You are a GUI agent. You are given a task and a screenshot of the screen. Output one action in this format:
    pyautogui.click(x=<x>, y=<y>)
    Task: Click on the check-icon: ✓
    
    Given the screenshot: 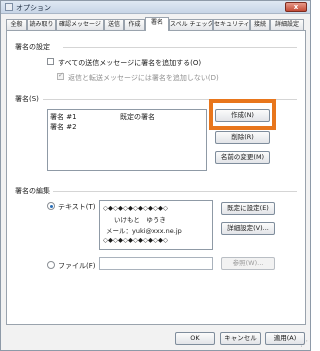 What is the action you would take?
    pyautogui.click(x=61, y=75)
    